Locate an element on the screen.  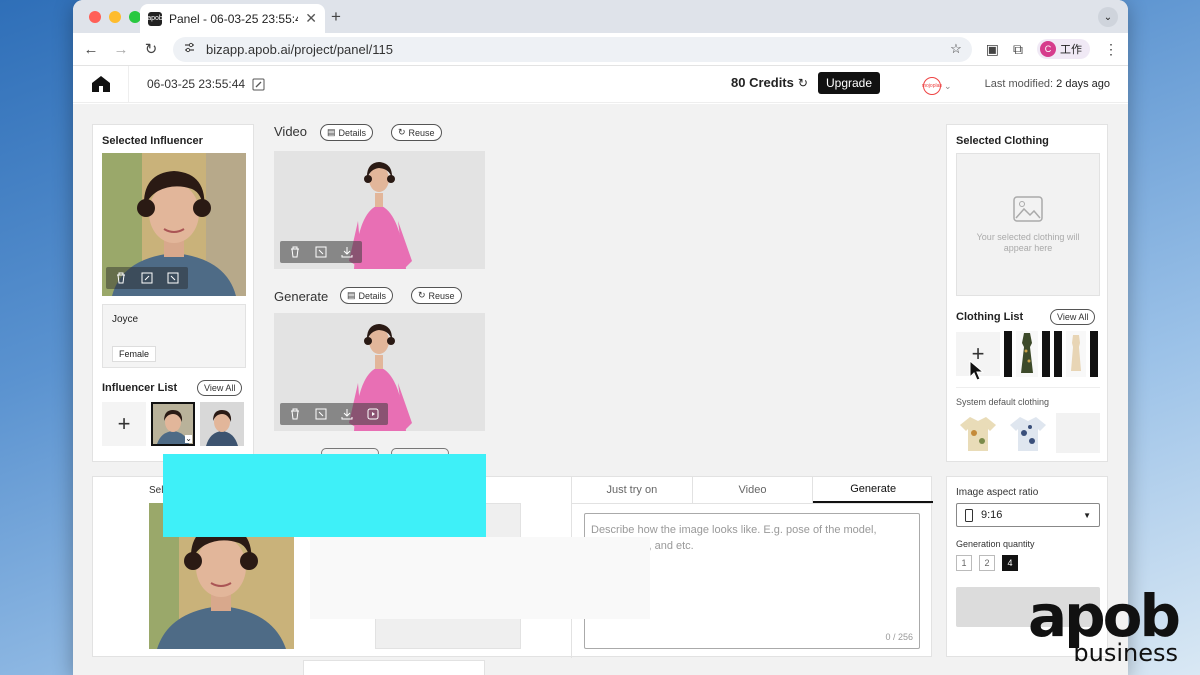
clothing-thumb-floral-dress is located at coordinates (1027, 354).